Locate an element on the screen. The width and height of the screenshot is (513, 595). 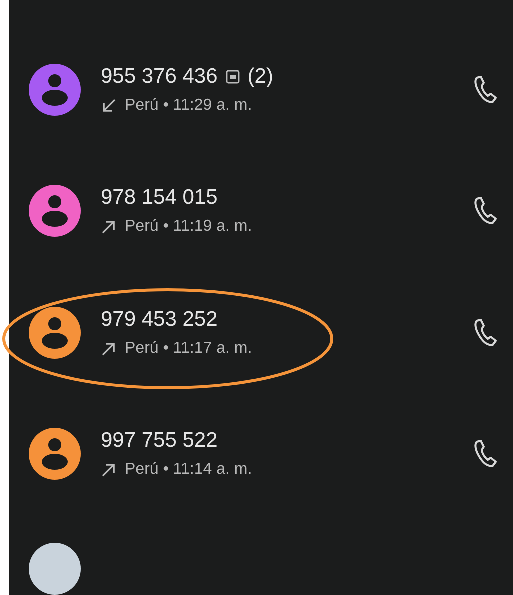
call-details: Perú • 11:29 a. m. is located at coordinates (188, 105).